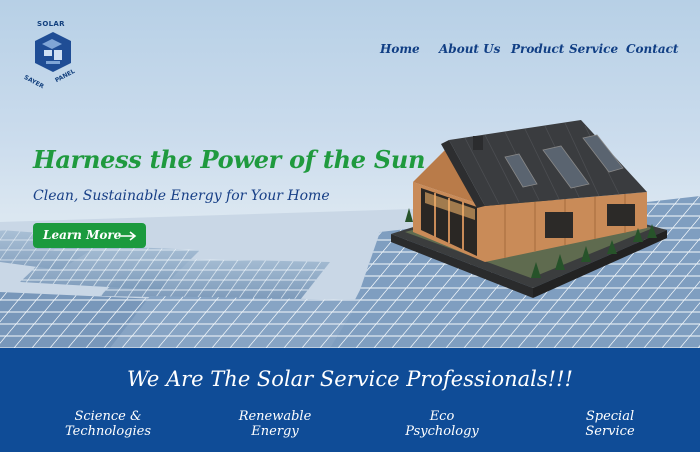 Image resolution: width=700 pixels, height=452 pixels. I want to click on service-eco-psychology: Eco Psychology, so click(442, 424).